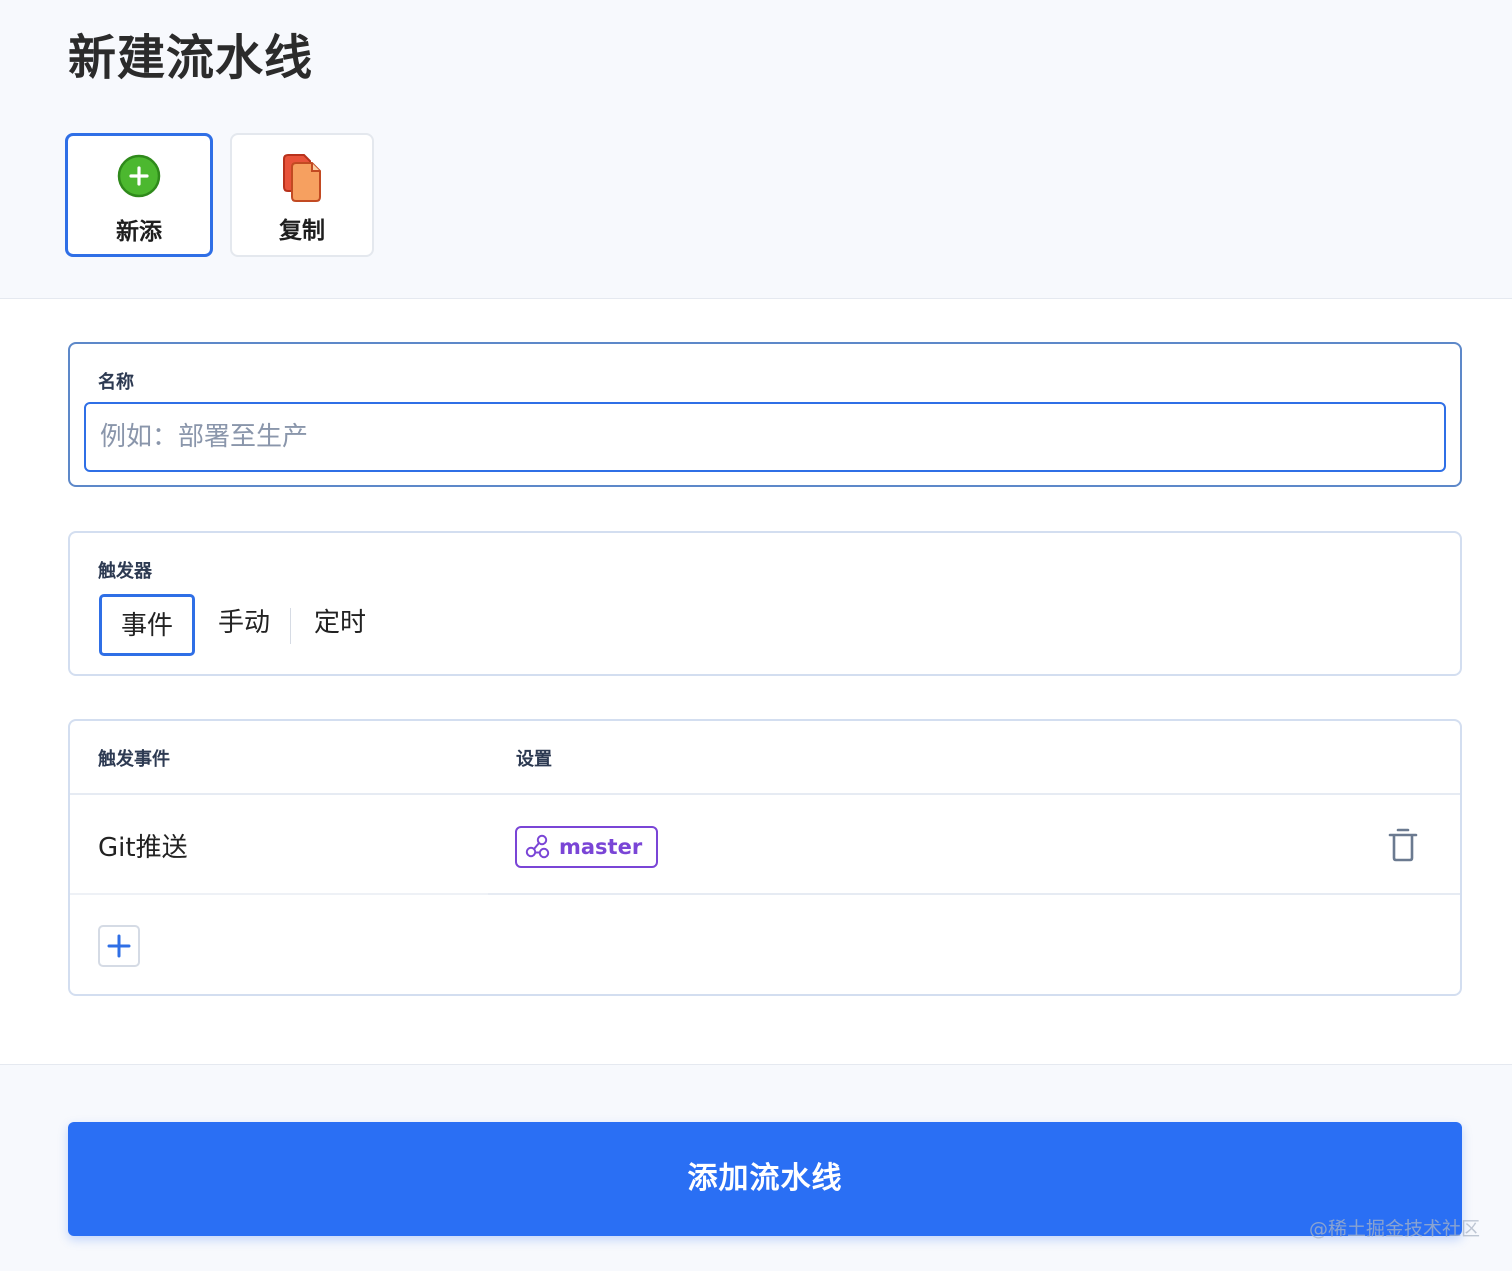  I want to click on copy-mode-button: 复制, so click(302, 195).